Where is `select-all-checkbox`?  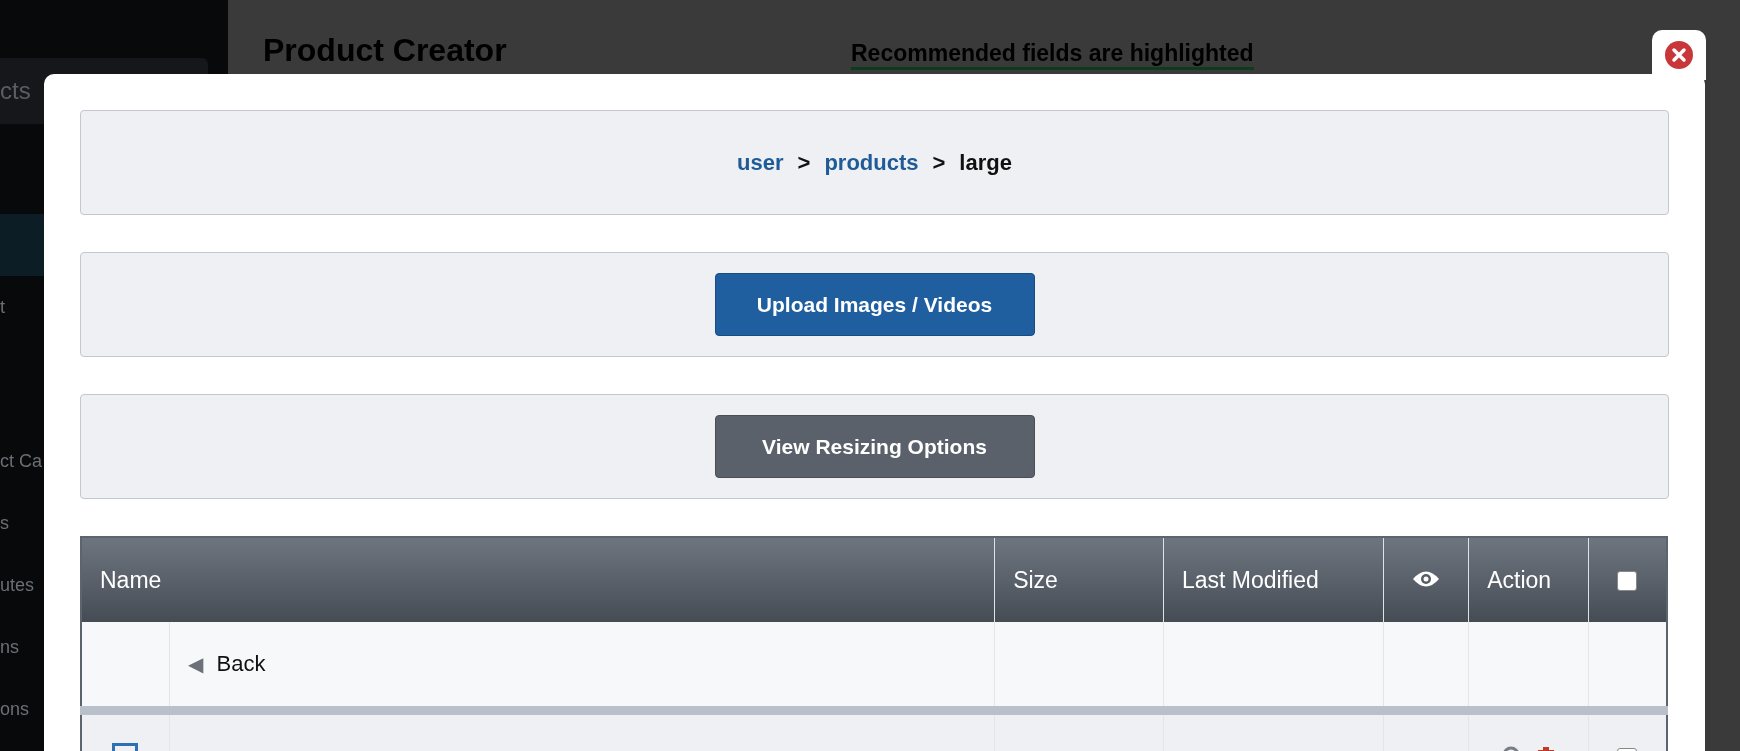 select-all-checkbox is located at coordinates (1627, 581).